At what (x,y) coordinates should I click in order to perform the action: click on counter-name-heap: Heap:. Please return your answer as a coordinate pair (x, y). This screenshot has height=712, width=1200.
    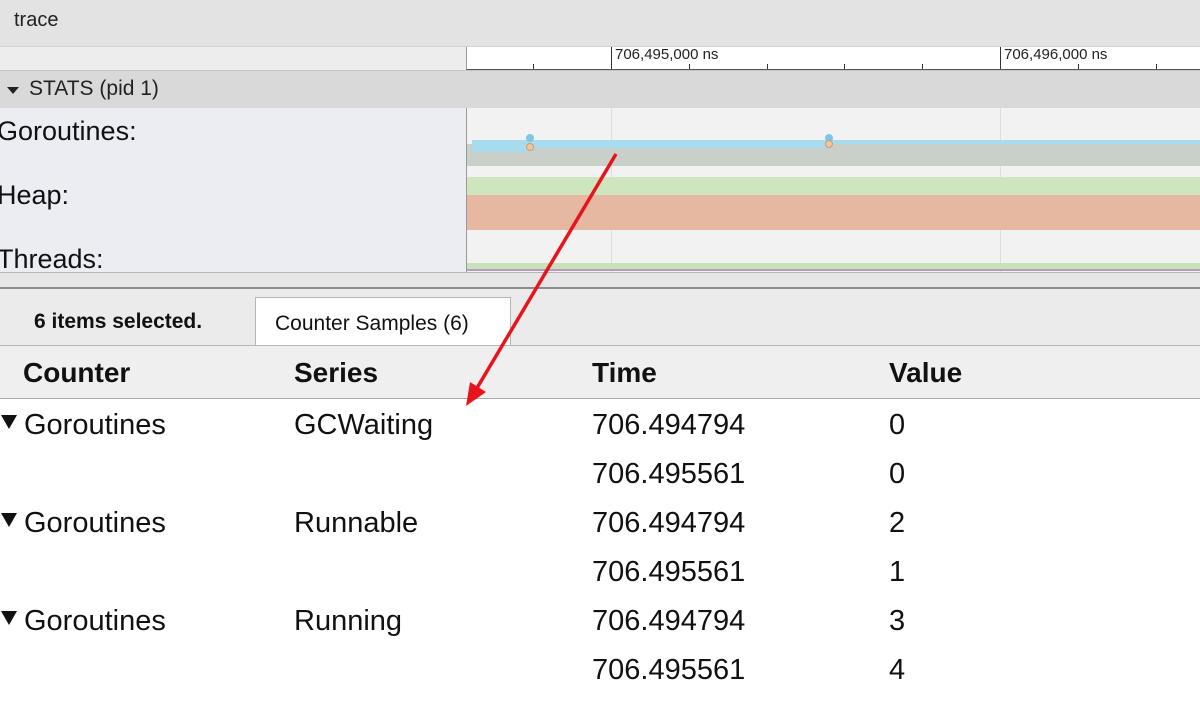
    Looking at the image, I should click on (35, 195).